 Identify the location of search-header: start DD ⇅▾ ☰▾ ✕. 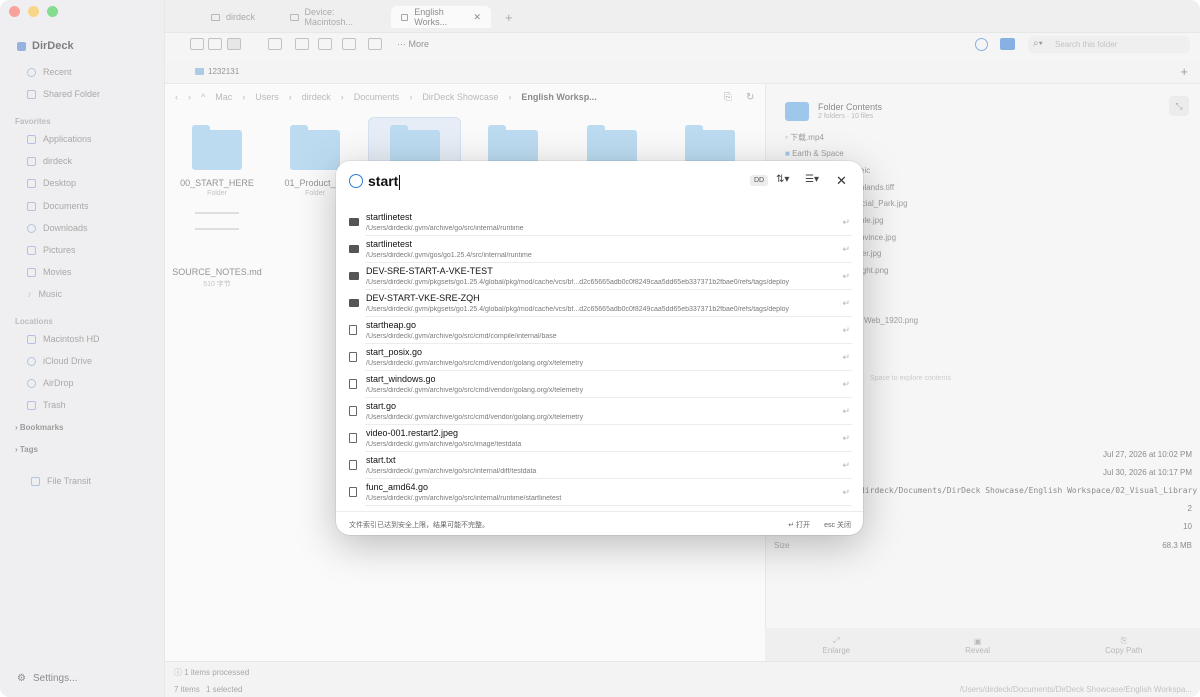
(599, 181).